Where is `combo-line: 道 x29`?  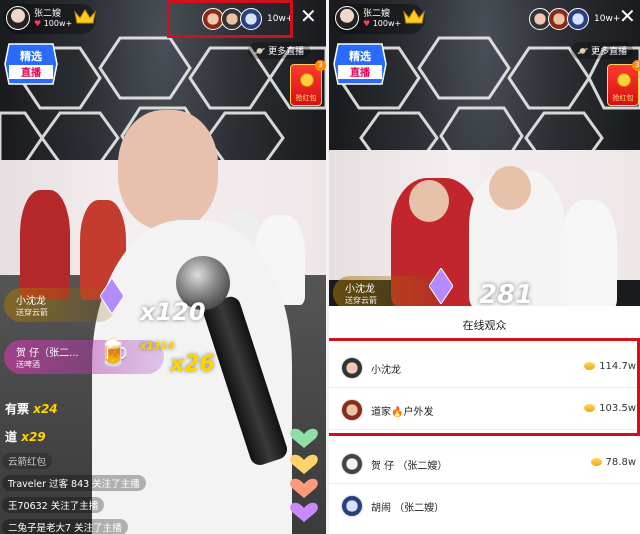
combo-line: 道 x29 is located at coordinates (25, 436).